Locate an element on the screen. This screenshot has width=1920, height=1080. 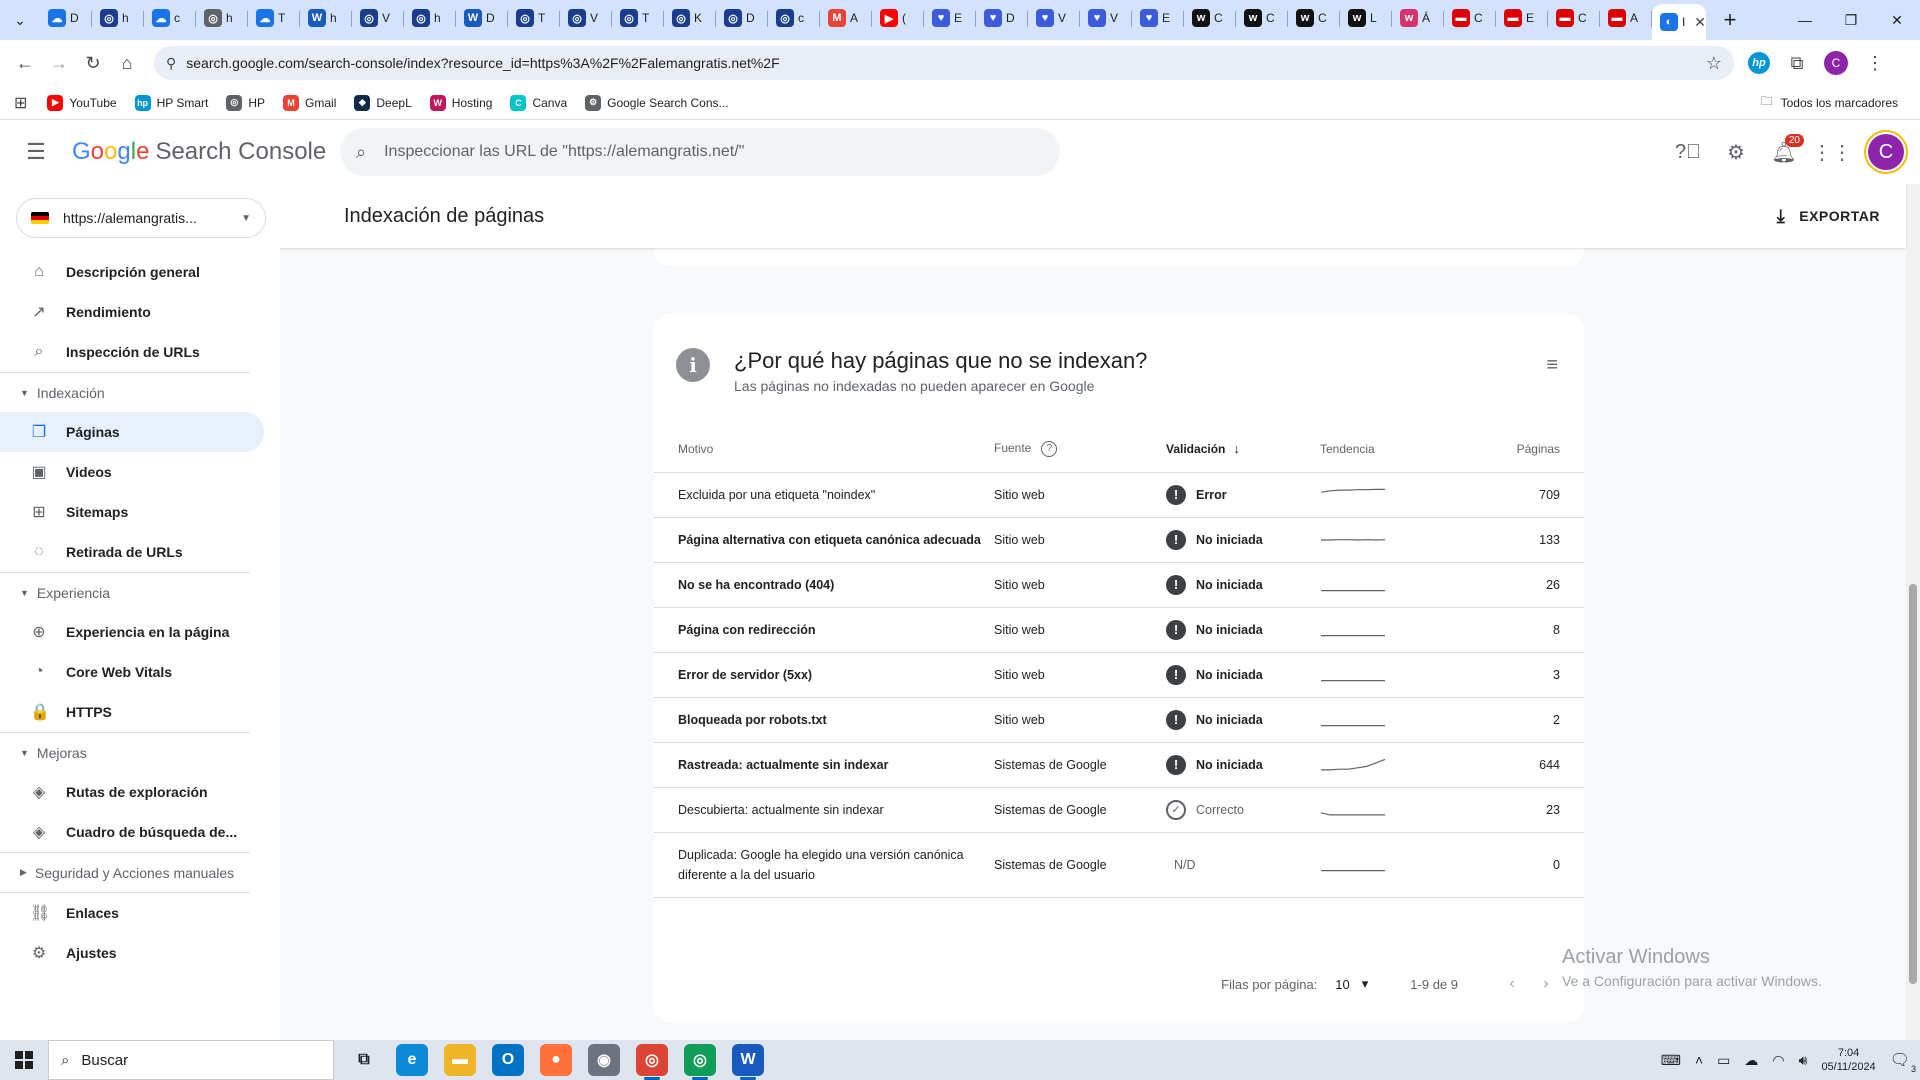
sidebar-item: ▣ Videos is located at coordinates (132, 472).